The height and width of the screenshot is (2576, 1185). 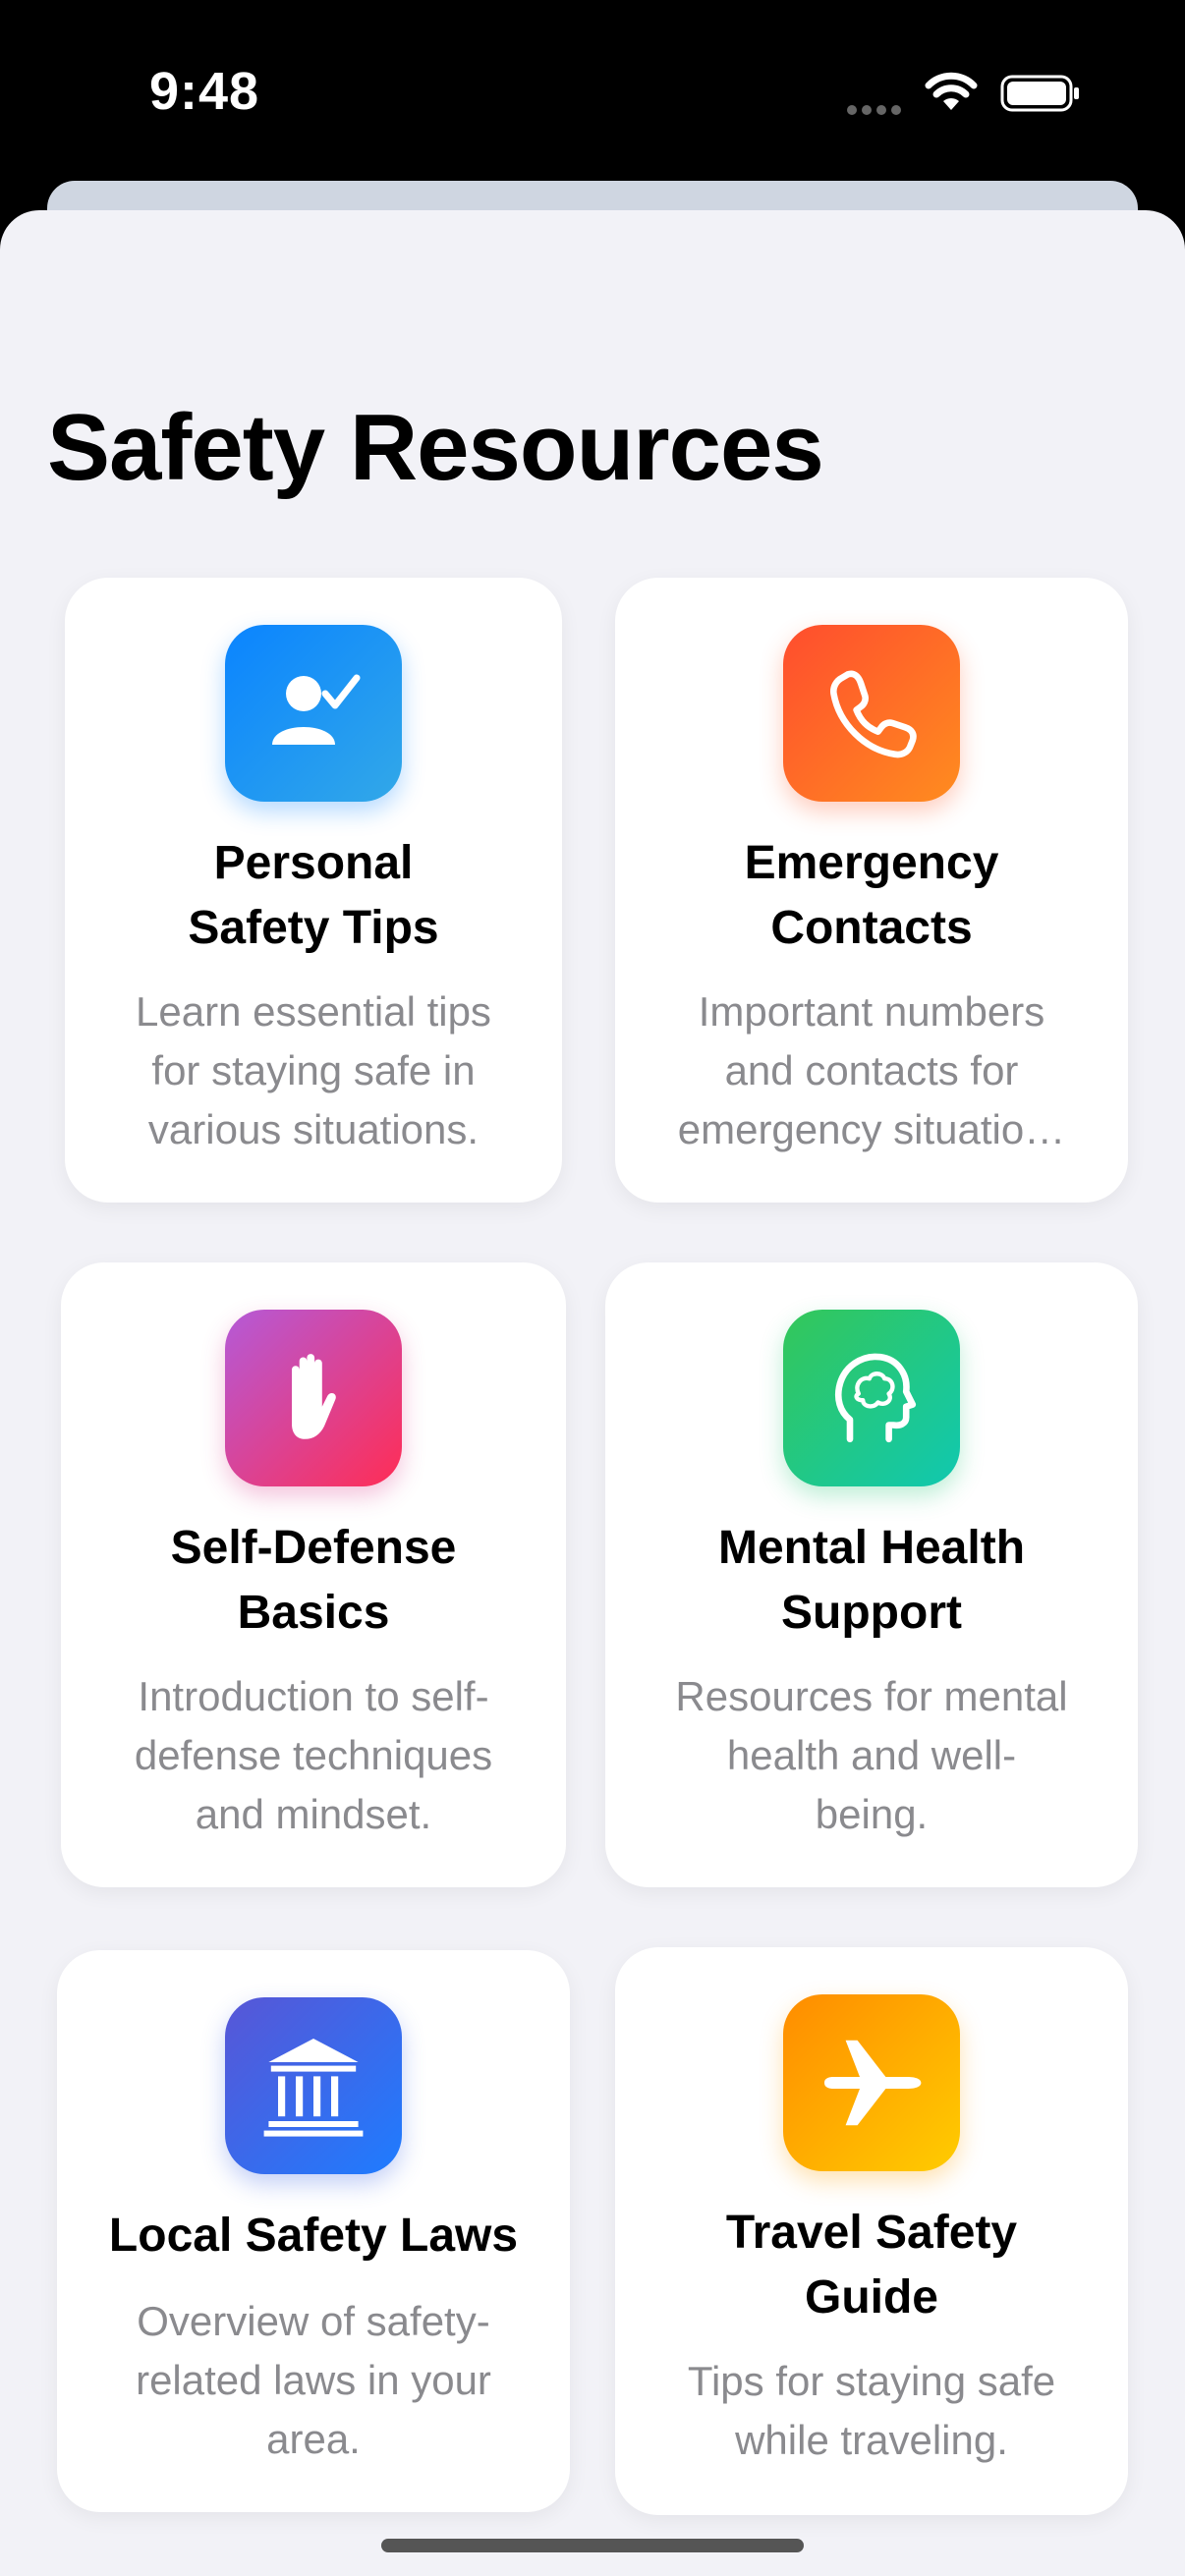 I want to click on building-columns-icon, so click(x=314, y=2088).